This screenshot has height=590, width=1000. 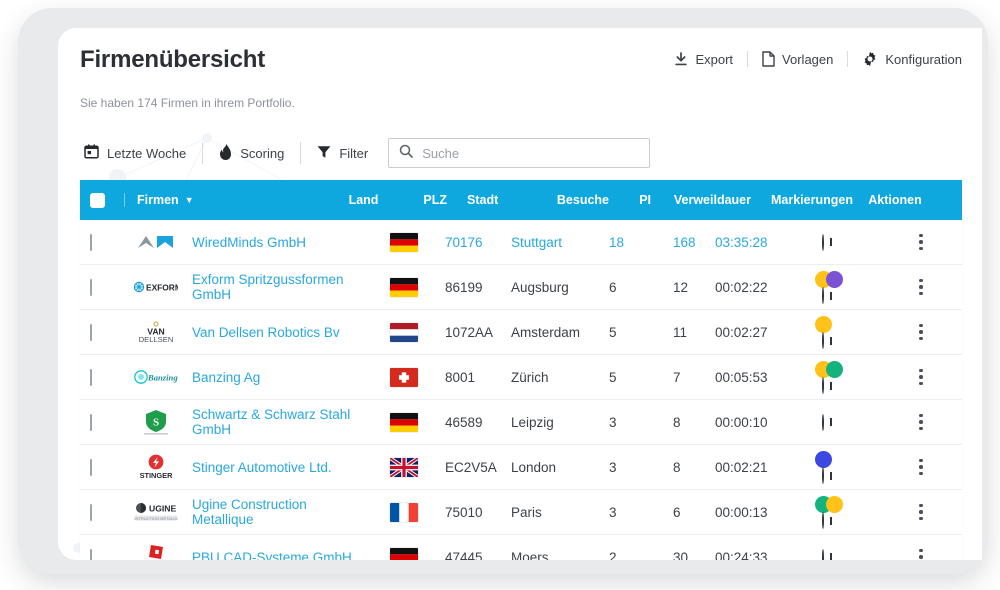 What do you see at coordinates (506, 200) in the screenshot?
I see `header-stadt: Stadt` at bounding box center [506, 200].